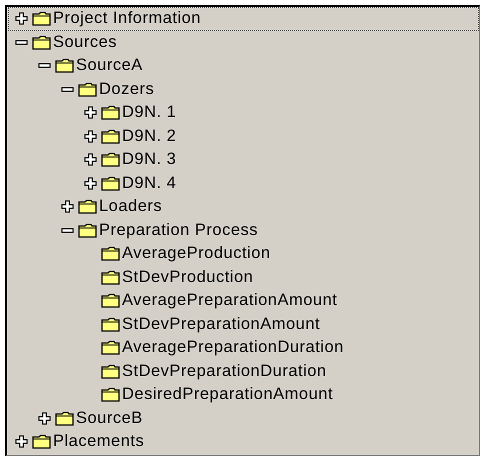 The width and height of the screenshot is (484, 461). I want to click on tree-item: Project Information, so click(243, 18).